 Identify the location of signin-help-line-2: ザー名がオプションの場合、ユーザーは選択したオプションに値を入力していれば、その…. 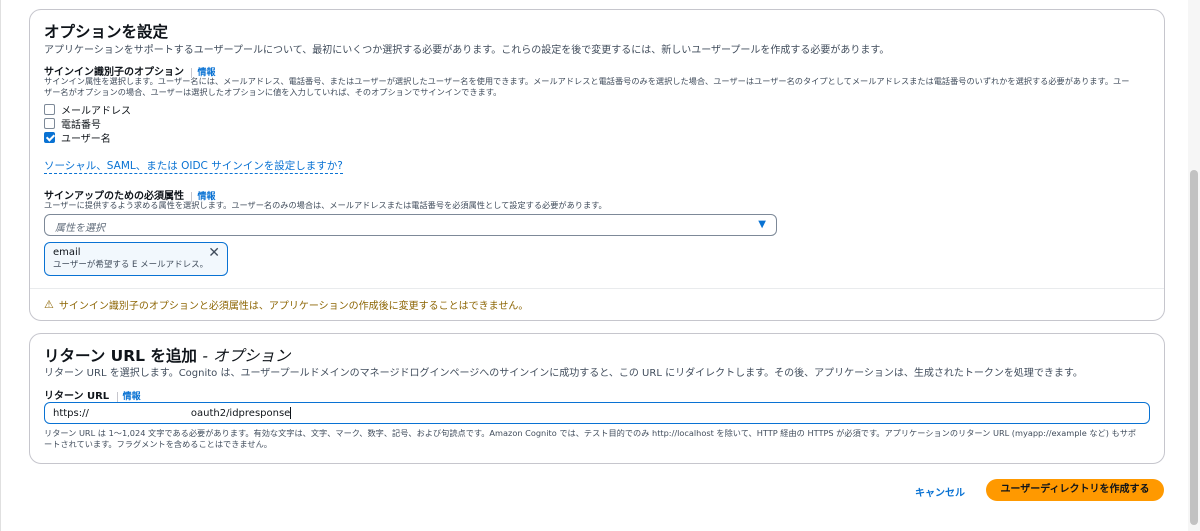
(273, 92).